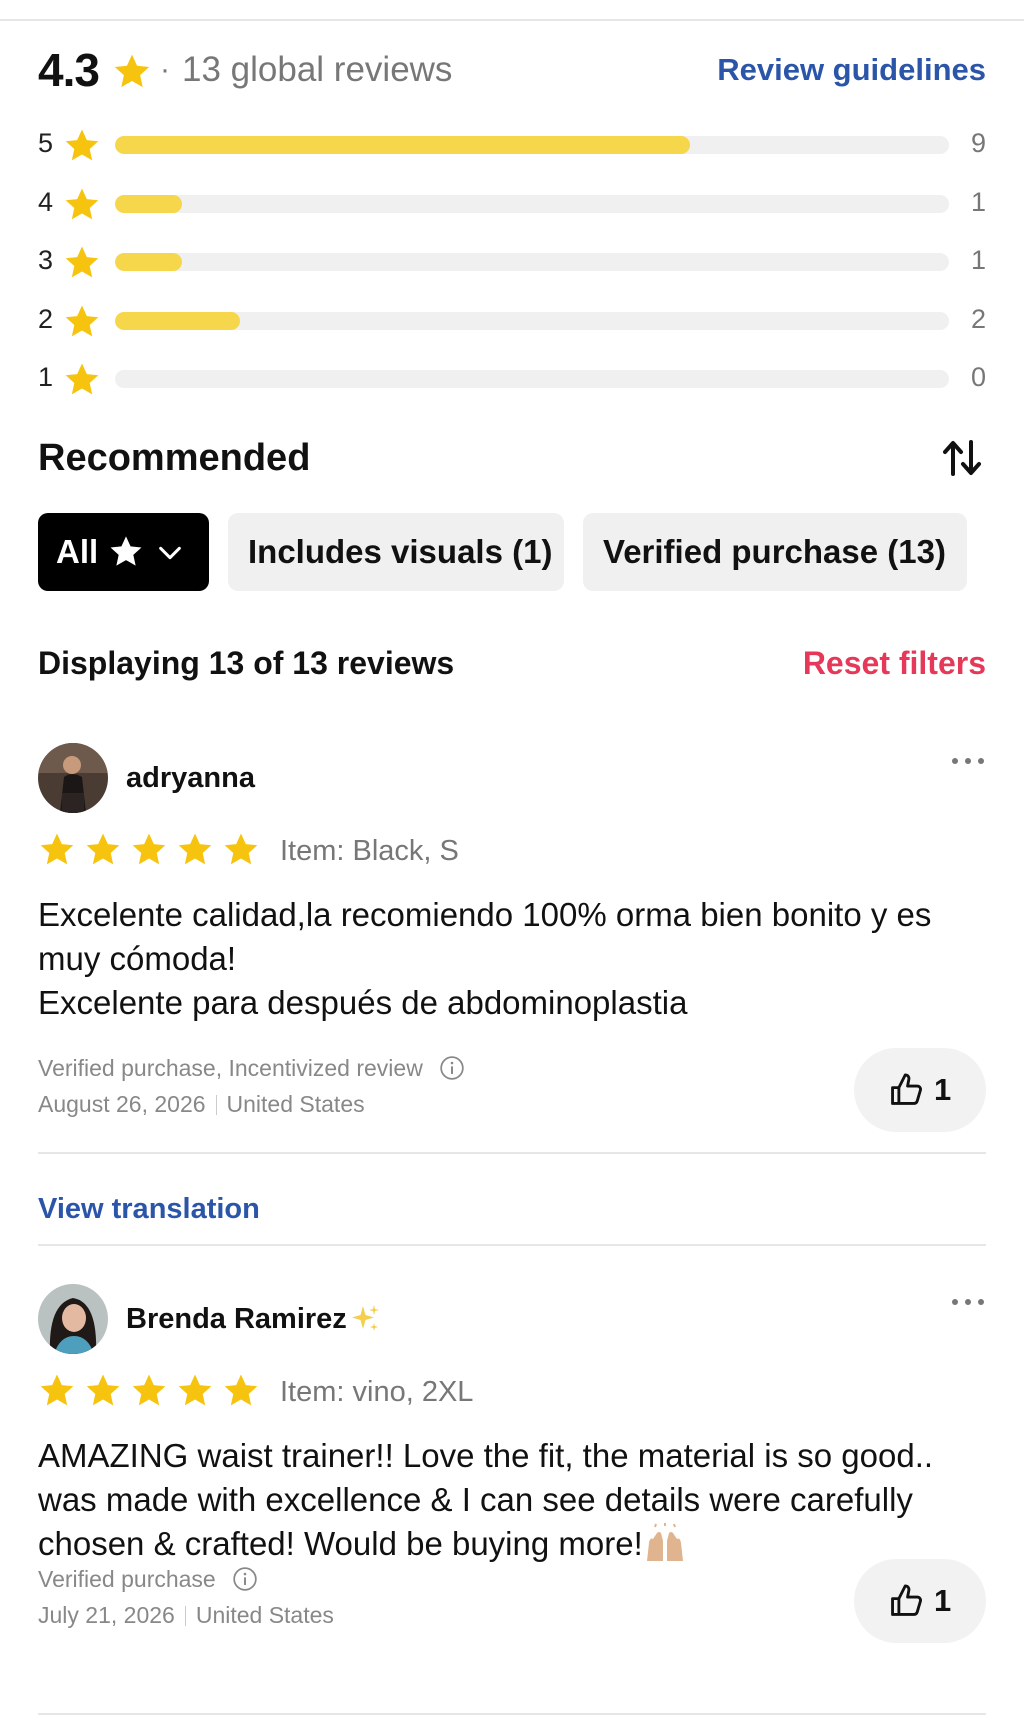 This screenshot has width=1024, height=1734. Describe the element at coordinates (77, 551) in the screenshot. I see `filter-all-label: All` at that location.